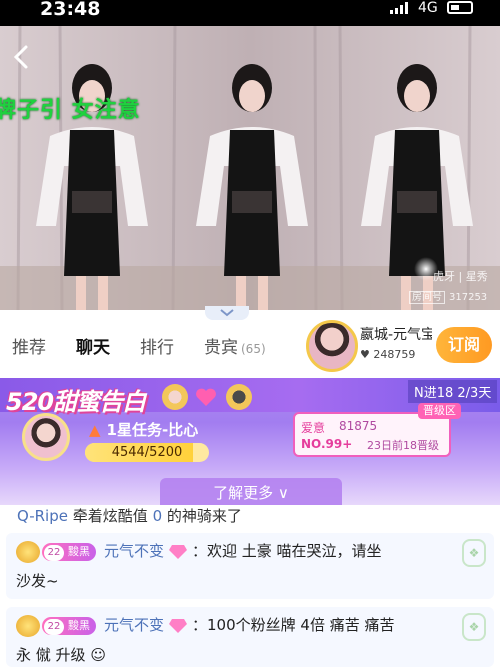 This screenshot has width=500, height=667. What do you see at coordinates (468, 297) in the screenshot?
I see `room-number-value: 317253` at bounding box center [468, 297].